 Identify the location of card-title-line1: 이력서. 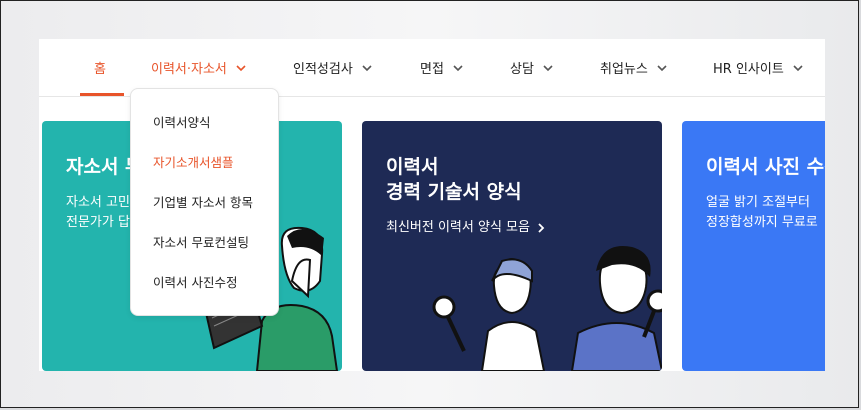
(412, 167).